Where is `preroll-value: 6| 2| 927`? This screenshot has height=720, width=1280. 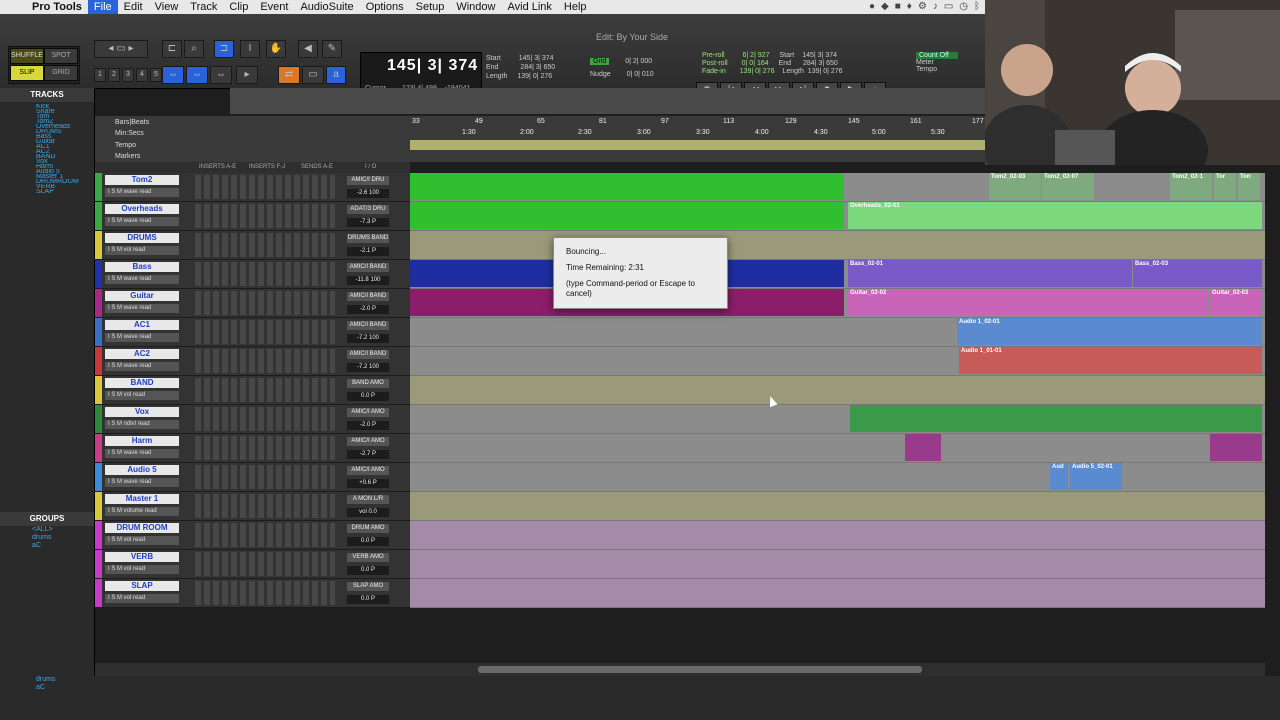
preroll-value: 6| 2| 927 is located at coordinates (756, 55).